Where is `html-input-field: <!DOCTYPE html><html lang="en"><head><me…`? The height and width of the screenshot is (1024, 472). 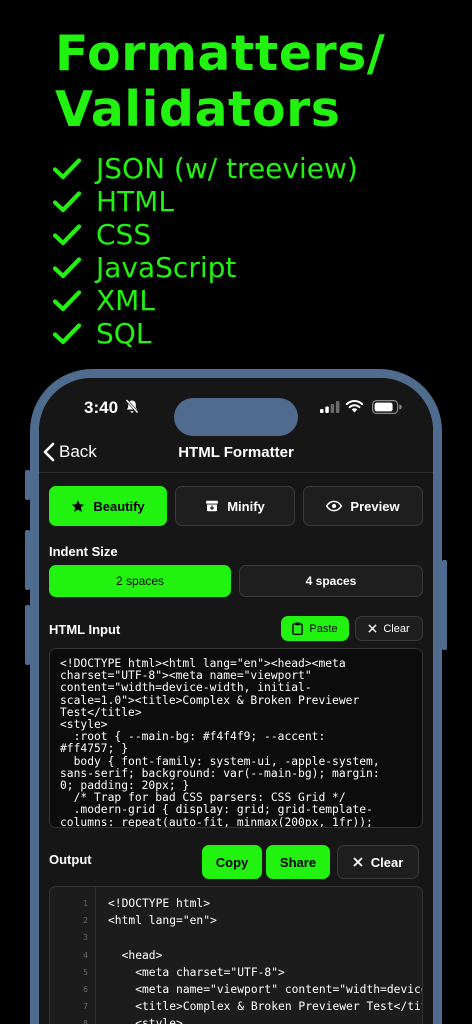
html-input-field: <!DOCTYPE html><html lang="en"><head><me… is located at coordinates (236, 738).